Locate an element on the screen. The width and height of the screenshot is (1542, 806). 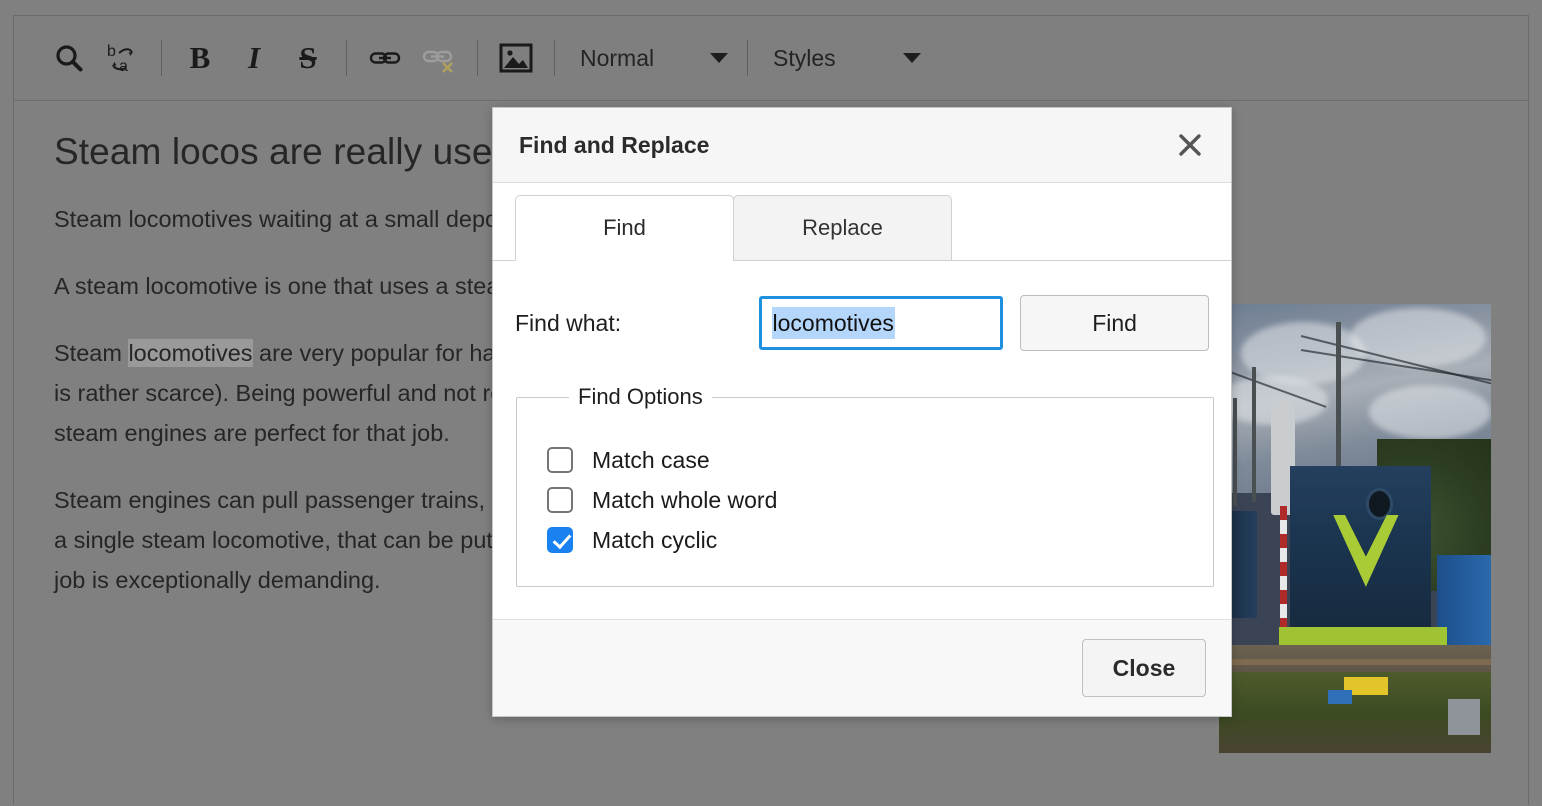
dialog-footer: Close is located at coordinates (862, 667).